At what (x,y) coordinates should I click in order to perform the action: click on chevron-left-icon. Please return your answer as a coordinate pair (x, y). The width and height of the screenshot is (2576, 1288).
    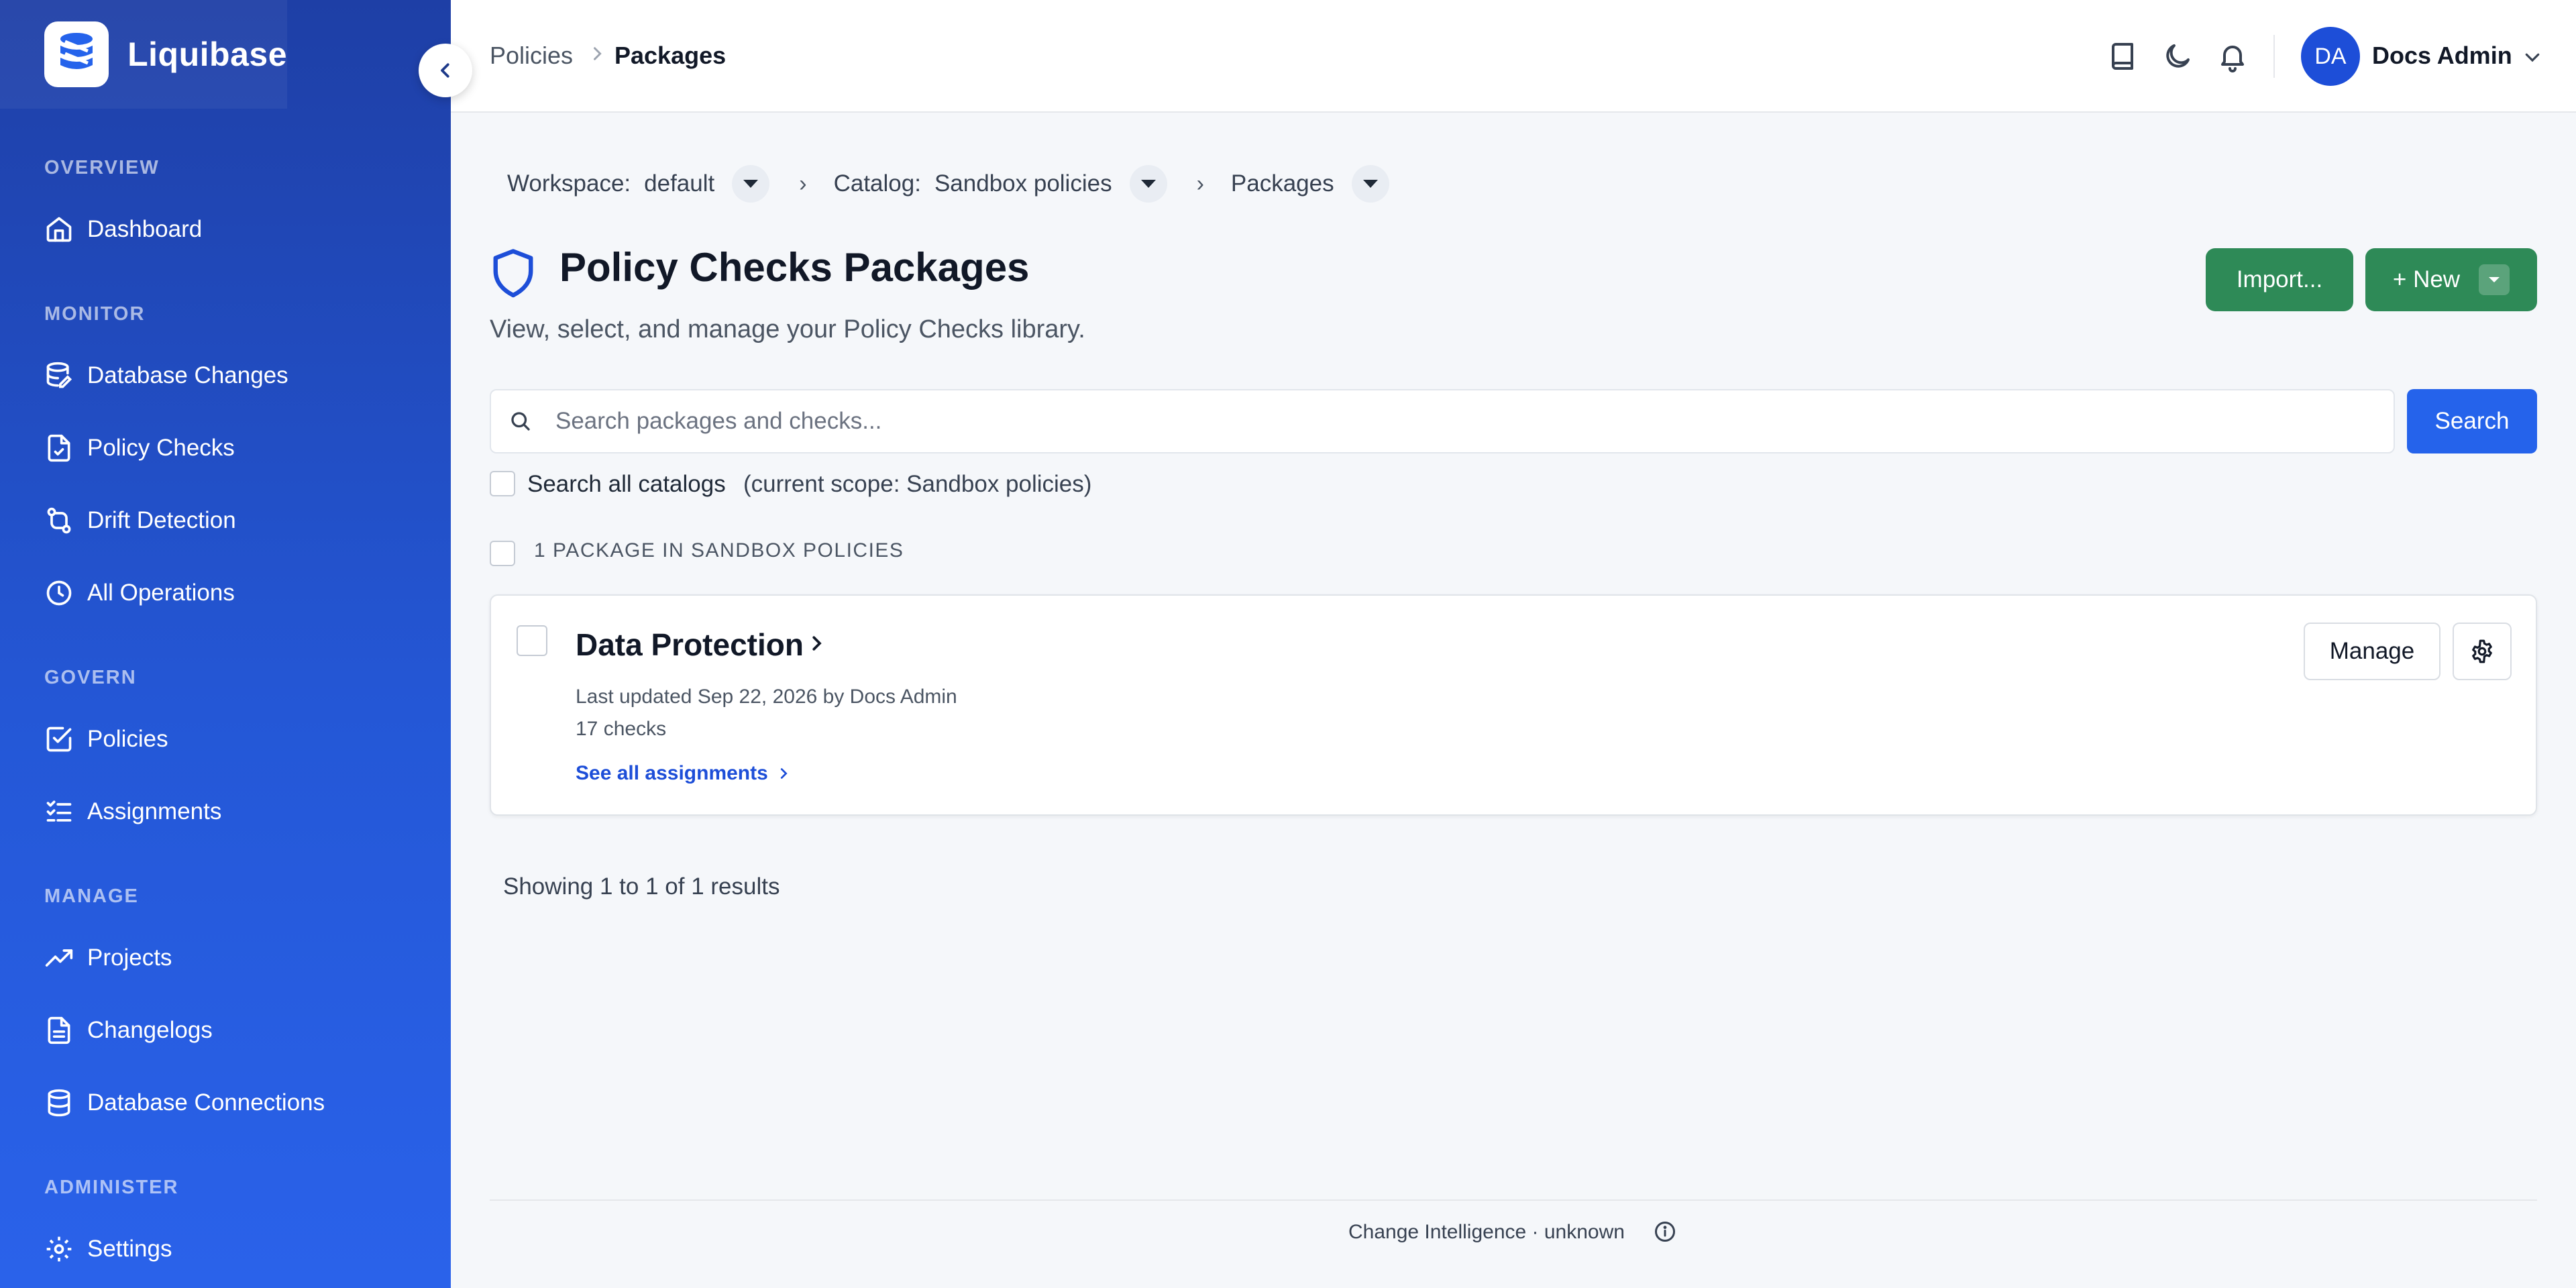
    Looking at the image, I should click on (445, 70).